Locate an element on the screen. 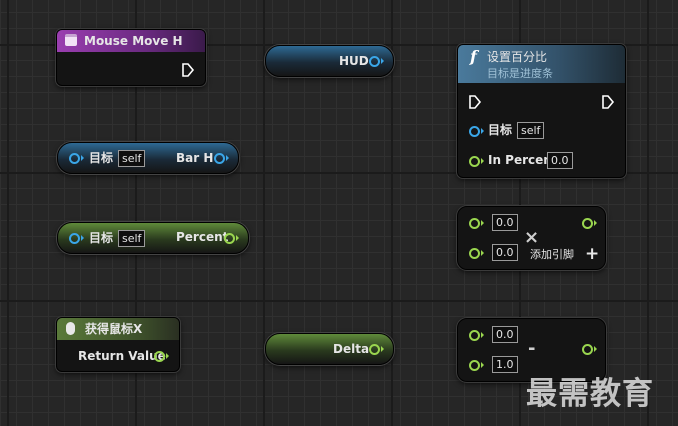 The width and height of the screenshot is (678, 426). barh-target-label: 目标 is located at coordinates (101, 158).